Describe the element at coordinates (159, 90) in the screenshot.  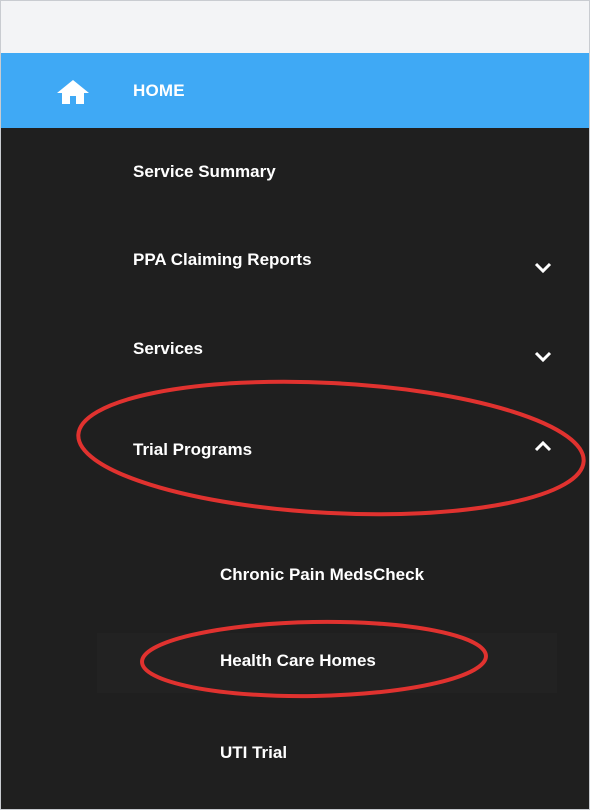
I see `home-label: HOME` at that location.